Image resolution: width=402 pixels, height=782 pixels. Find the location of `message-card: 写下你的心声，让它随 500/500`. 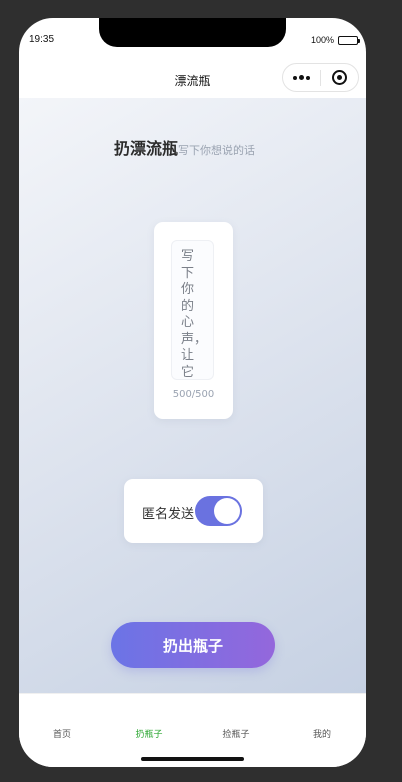

message-card: 写下你的心声，让它随 500/500 is located at coordinates (193, 320).